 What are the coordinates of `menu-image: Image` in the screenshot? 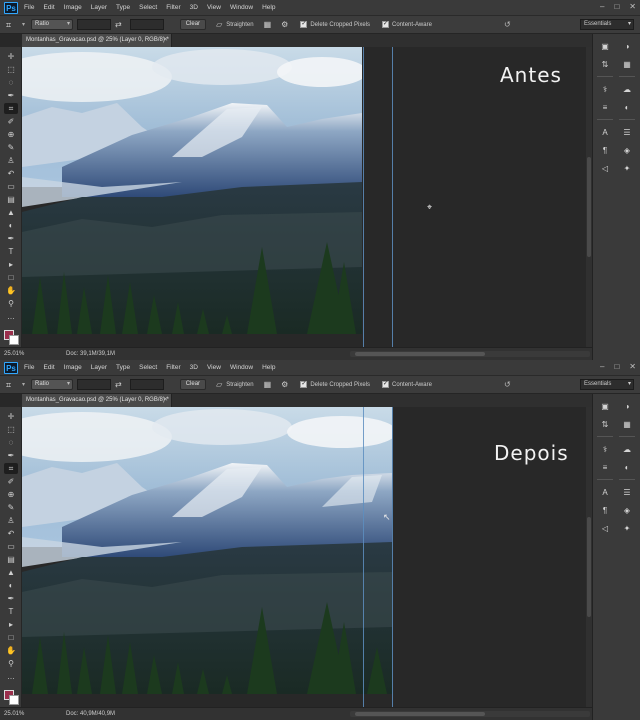 It's located at (73, 7).